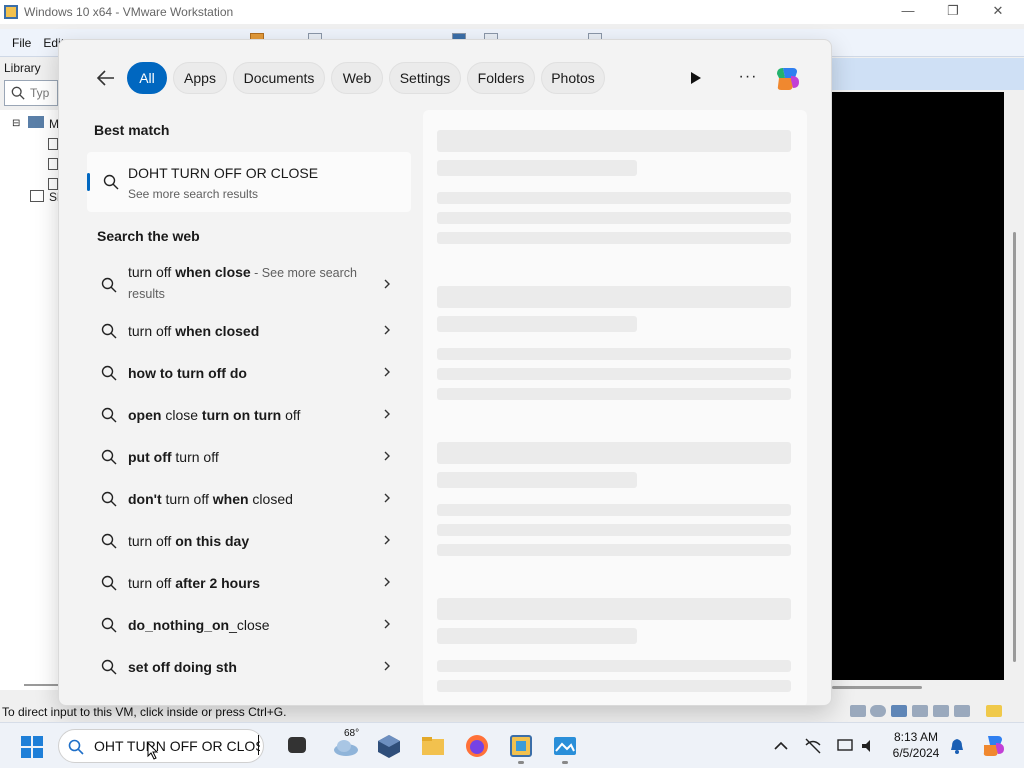 The width and height of the screenshot is (1024, 768). What do you see at coordinates (845, 746) in the screenshot?
I see `display-icon` at bounding box center [845, 746].